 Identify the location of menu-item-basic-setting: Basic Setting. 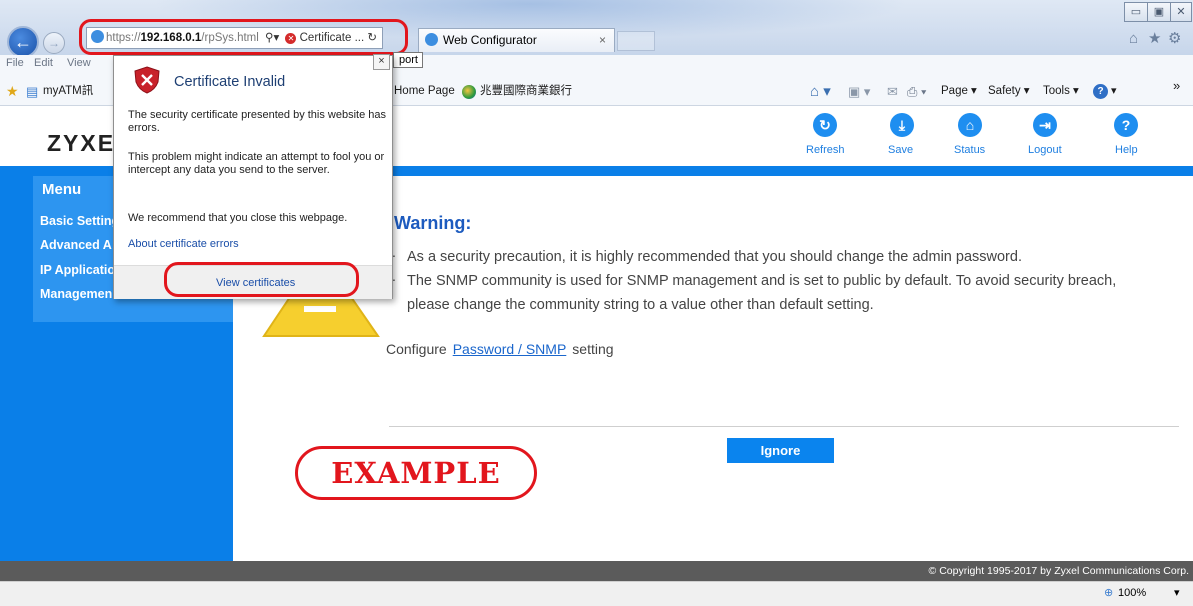
(79, 221).